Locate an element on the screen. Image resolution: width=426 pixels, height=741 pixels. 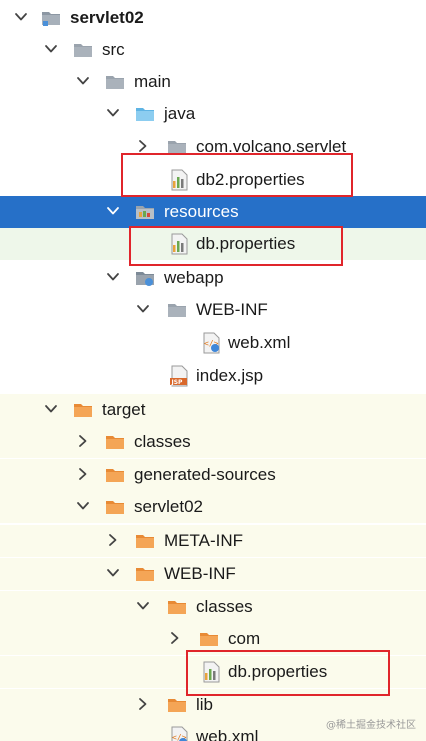
tree-row-java: java is located at coordinates (213, 114).